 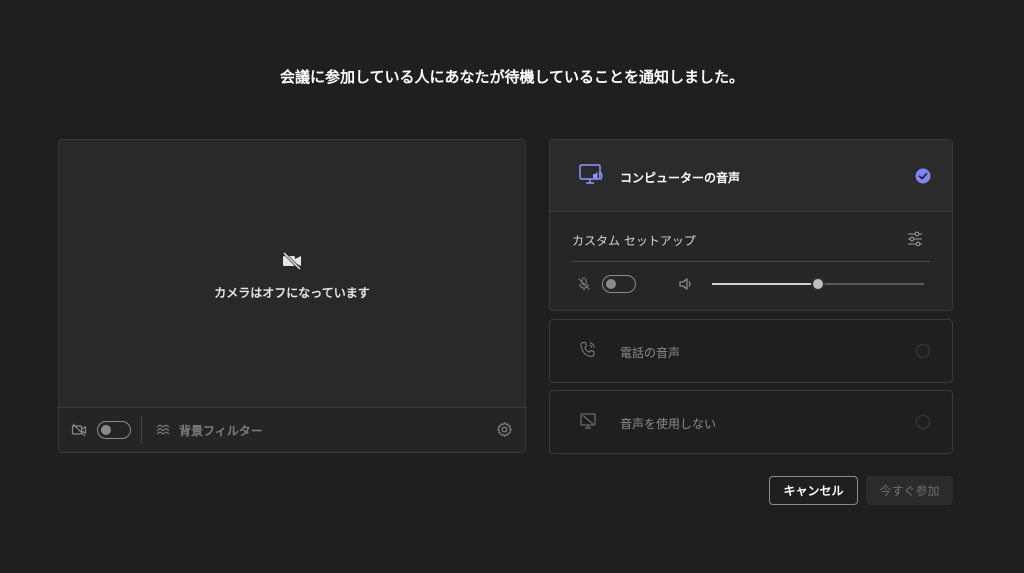 What do you see at coordinates (512, 77) in the screenshot?
I see `page-title: 会議に参加している人にあなたが待機していることを通知しました。` at bounding box center [512, 77].